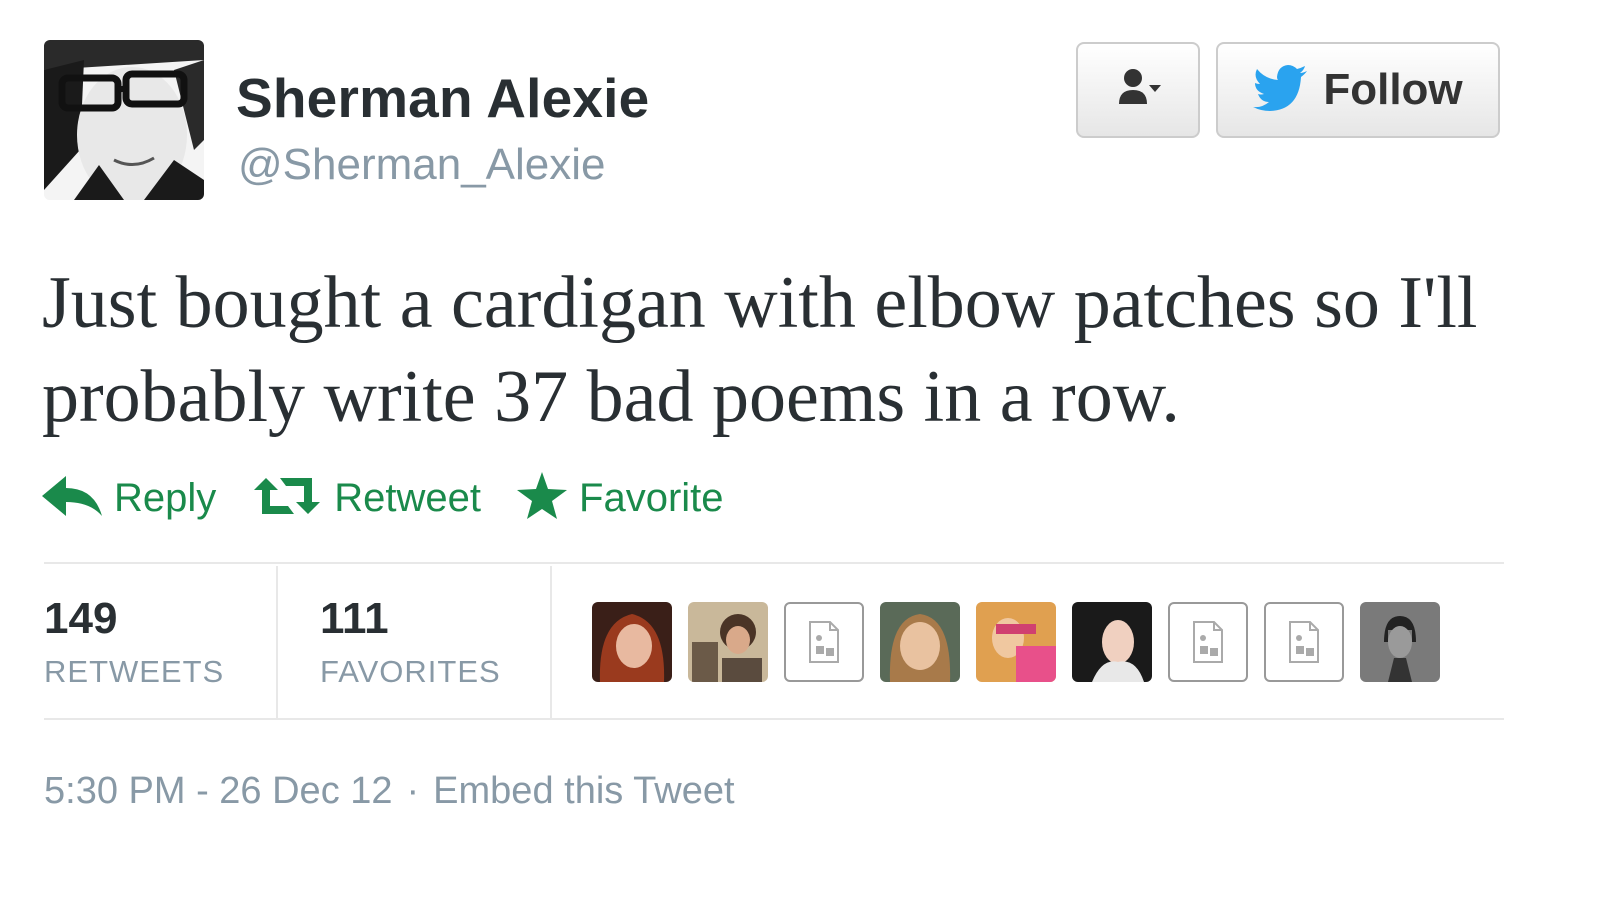 Image resolution: width=1600 pixels, height=900 pixels. Describe the element at coordinates (774, 719) in the screenshot. I see `stats-bottom-divider` at that location.